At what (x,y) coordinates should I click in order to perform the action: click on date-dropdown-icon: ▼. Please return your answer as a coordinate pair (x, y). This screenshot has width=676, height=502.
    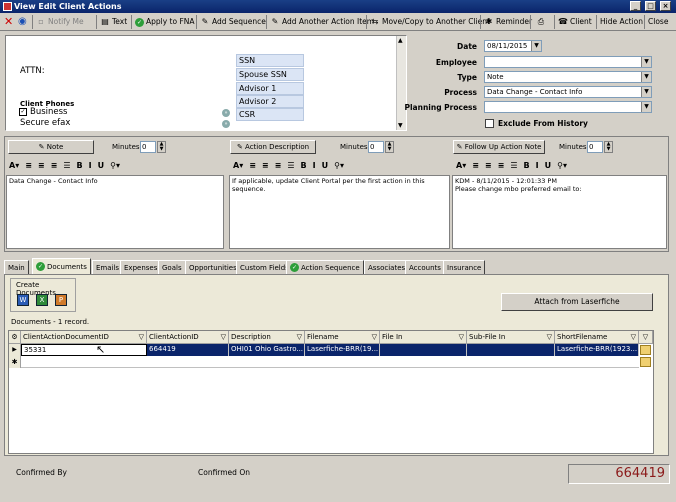
    Looking at the image, I should click on (536, 46).